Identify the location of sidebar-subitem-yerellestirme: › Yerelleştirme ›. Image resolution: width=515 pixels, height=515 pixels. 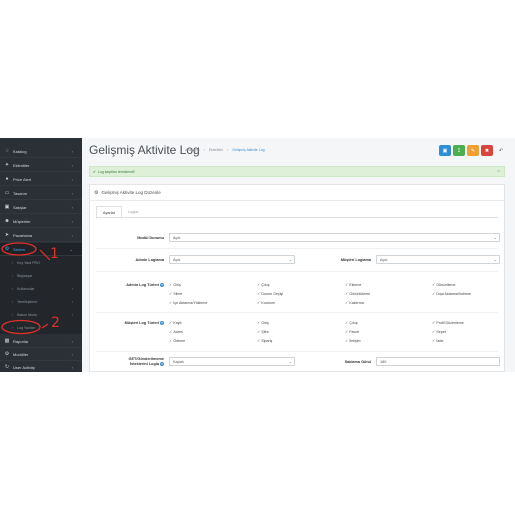
(41, 301).